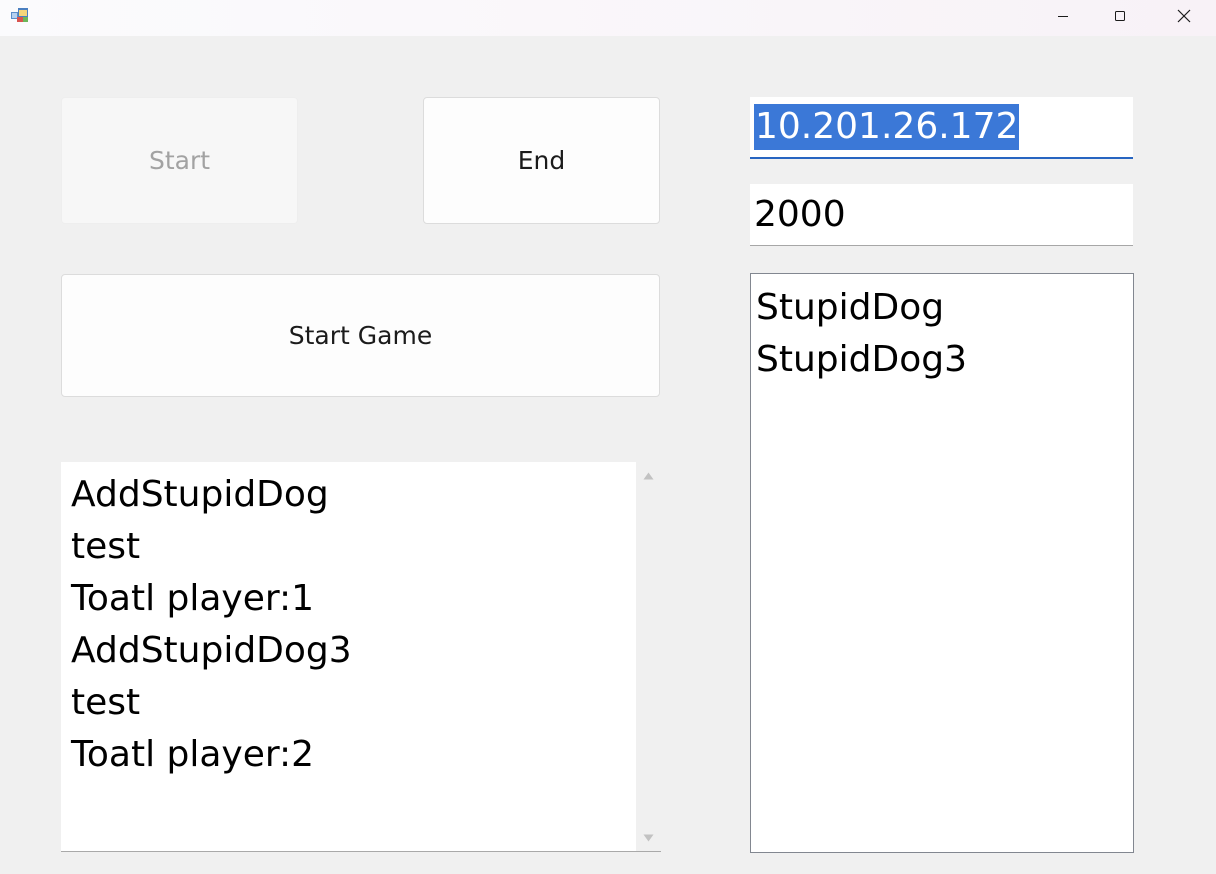 The height and width of the screenshot is (874, 1216). Describe the element at coordinates (944, 308) in the screenshot. I see `list-item: StupidDog` at that location.